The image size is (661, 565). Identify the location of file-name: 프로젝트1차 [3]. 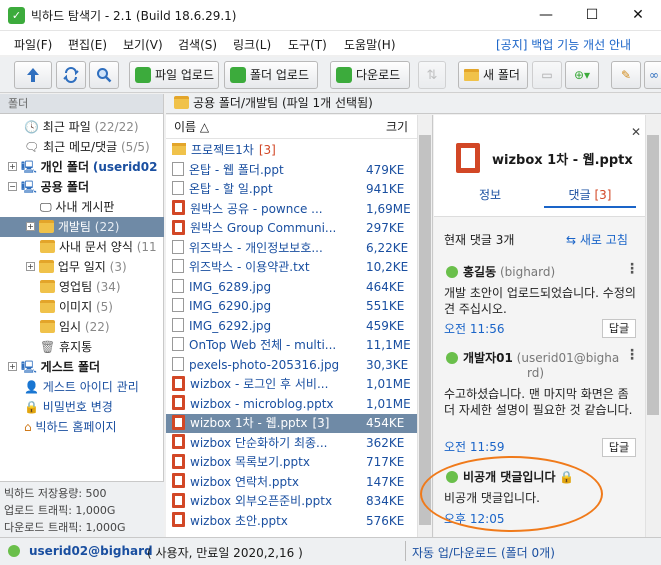
(266, 150).